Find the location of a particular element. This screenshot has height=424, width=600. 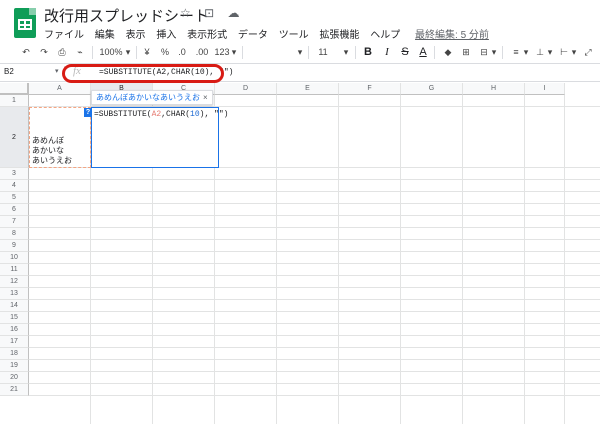

bold-button: B is located at coordinates (368, 52).